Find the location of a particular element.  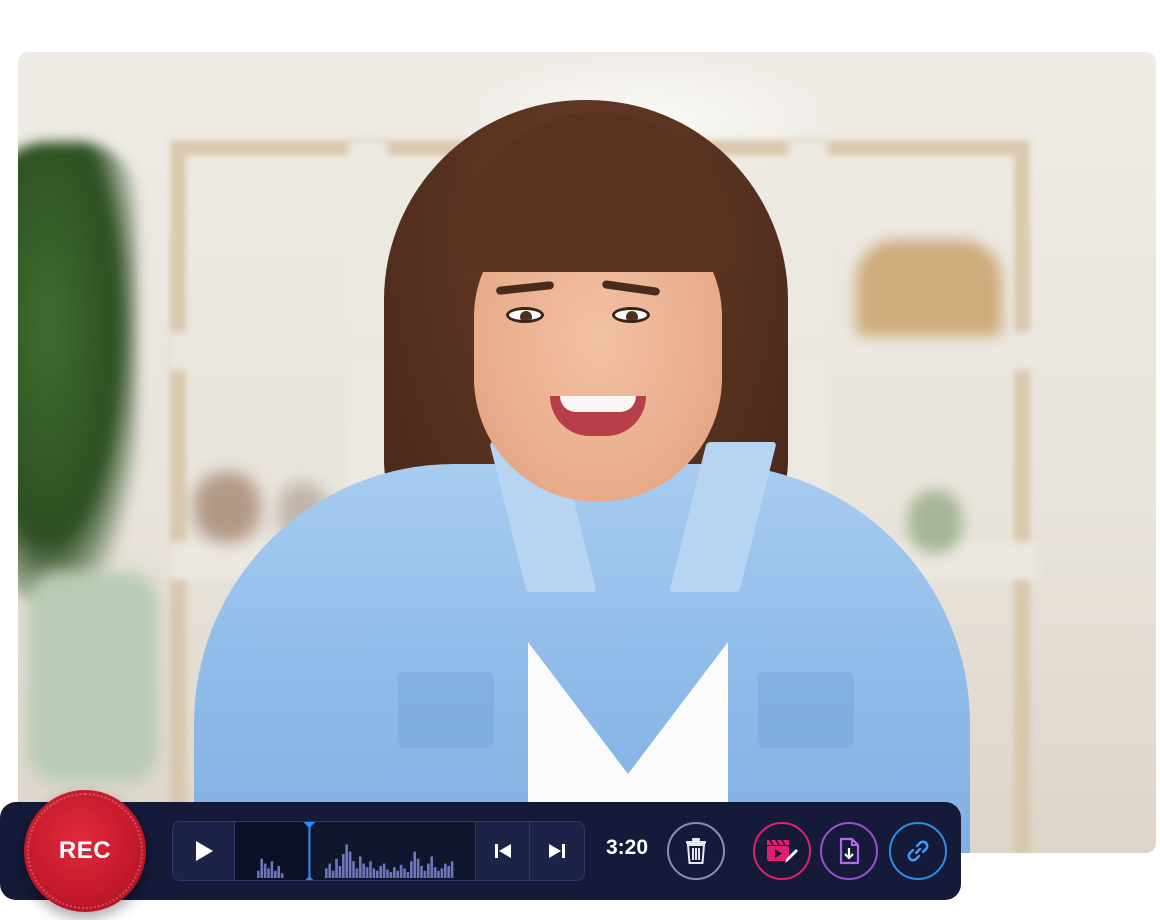

video-edit-icon is located at coordinates (782, 851).